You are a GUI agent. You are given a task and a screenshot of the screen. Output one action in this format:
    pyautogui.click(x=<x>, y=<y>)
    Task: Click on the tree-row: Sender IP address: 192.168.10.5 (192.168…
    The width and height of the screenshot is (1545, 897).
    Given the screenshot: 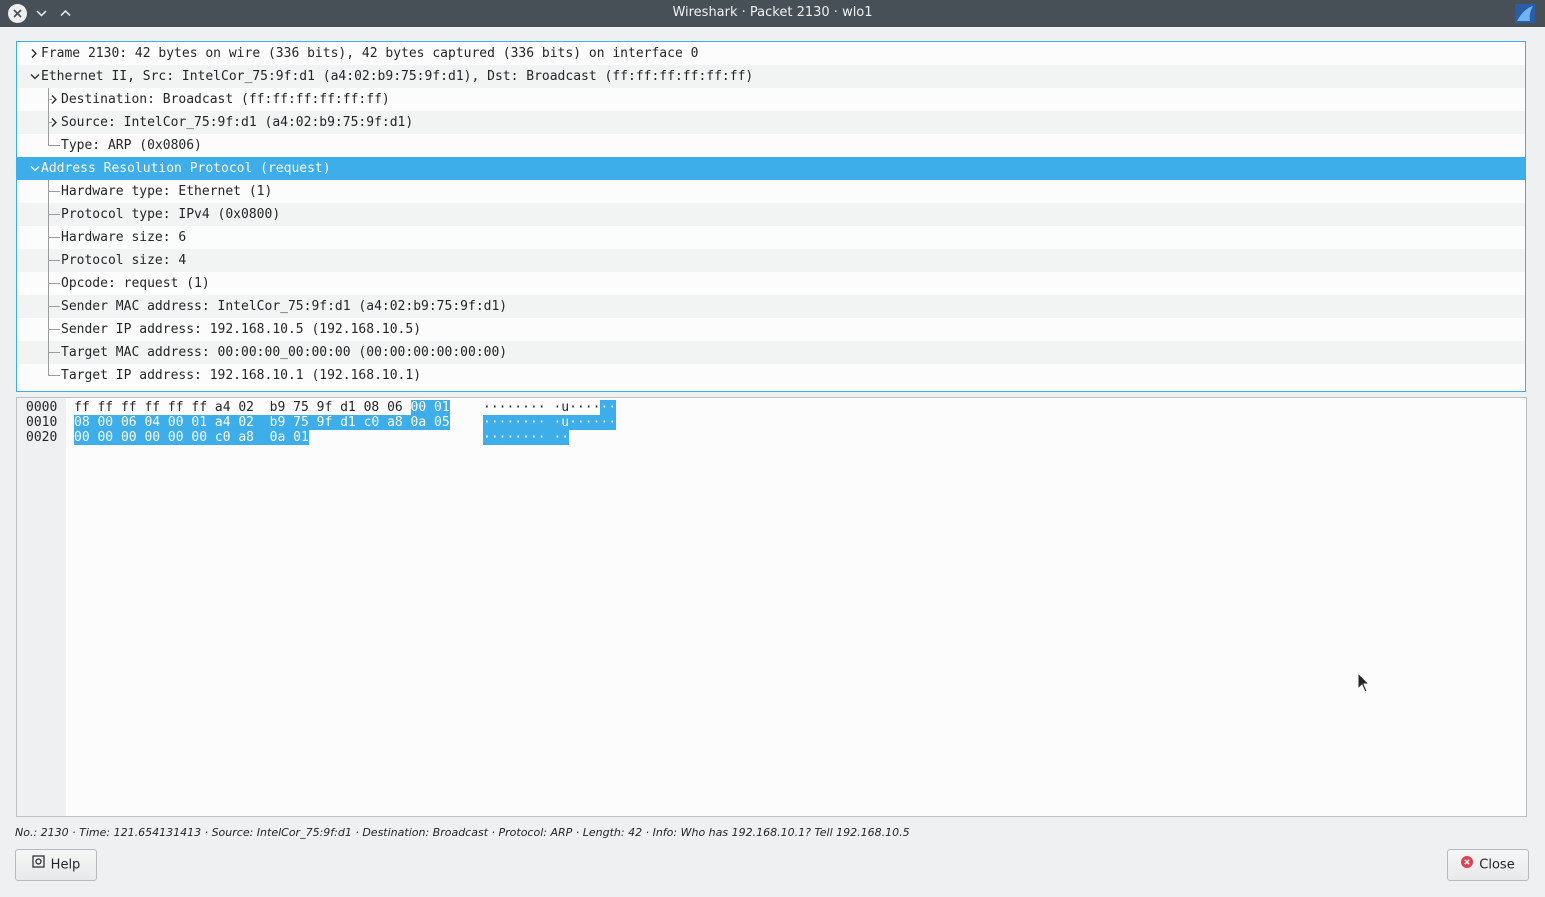 What is the action you would take?
    pyautogui.click(x=771, y=329)
    